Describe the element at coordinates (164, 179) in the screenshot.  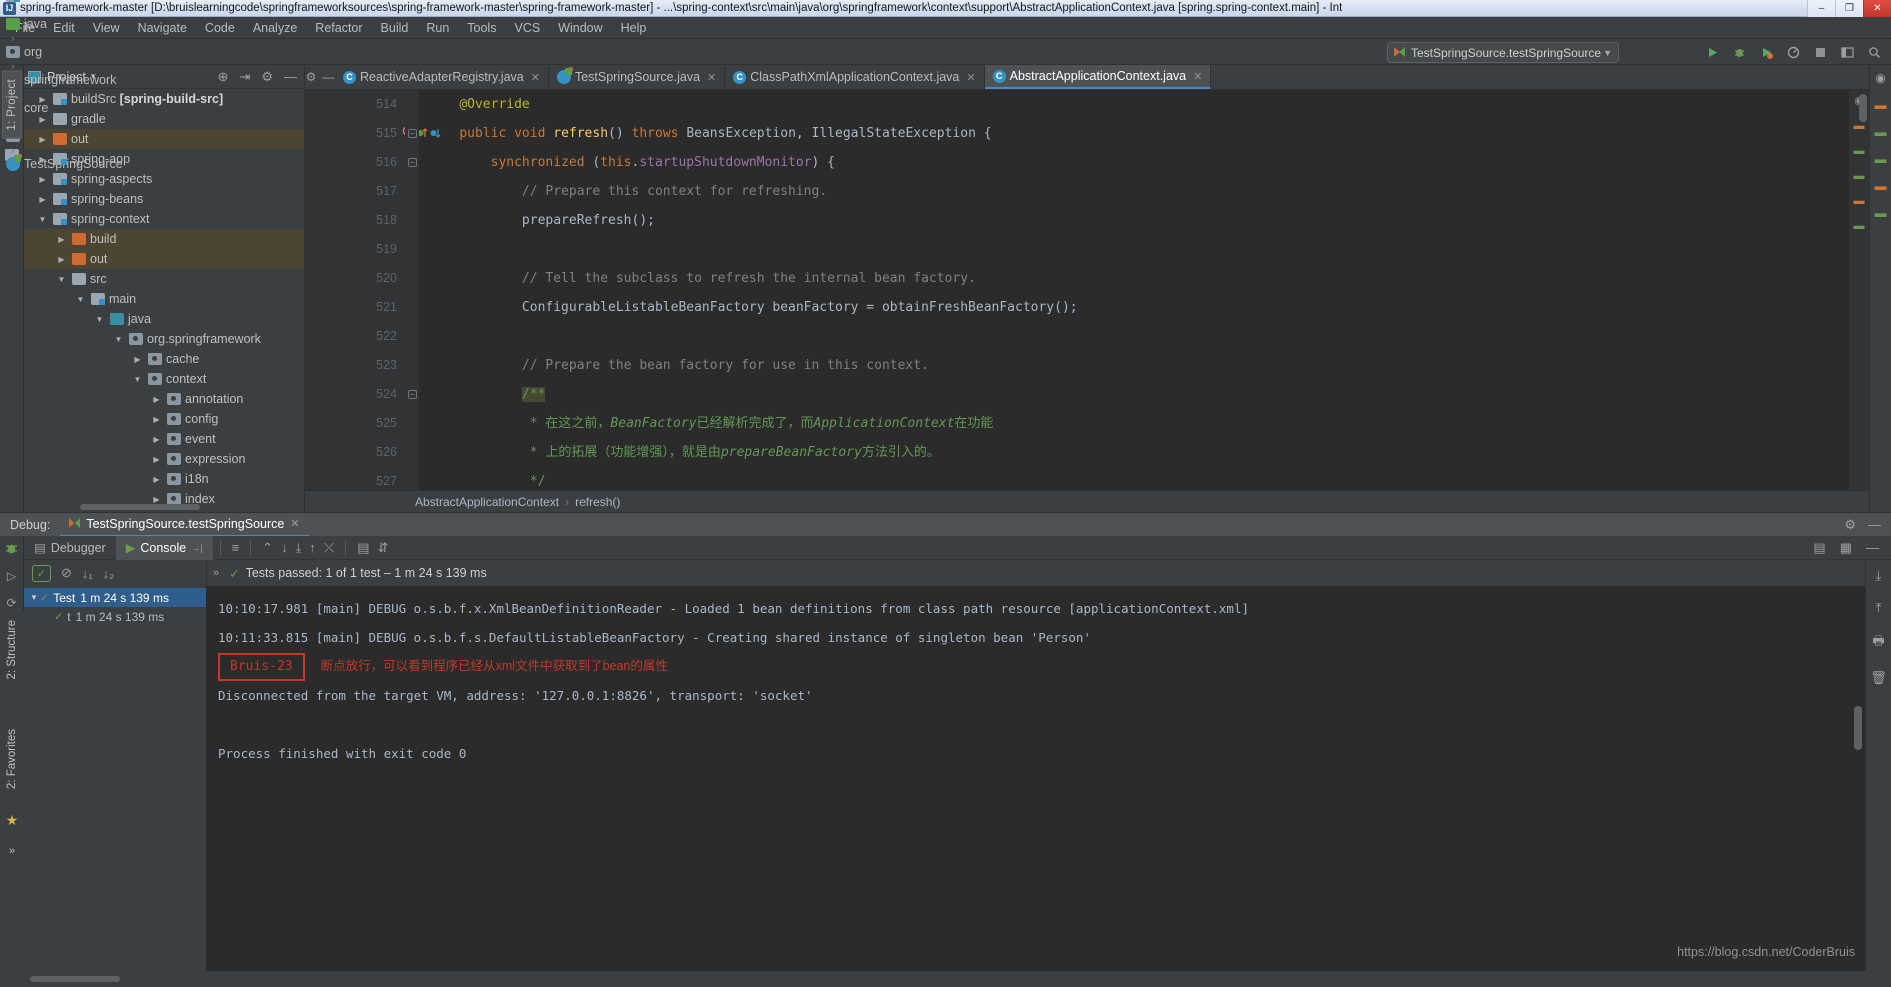
I see `tree-node-spring-aspects: ▶ spring-aspects` at that location.